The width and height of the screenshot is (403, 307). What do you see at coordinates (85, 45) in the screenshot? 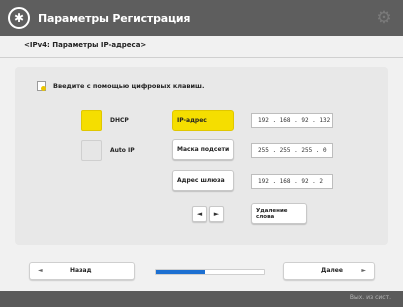
I see `breadcrumb: <IPv4: Параметры IP-адреса>` at bounding box center [85, 45].